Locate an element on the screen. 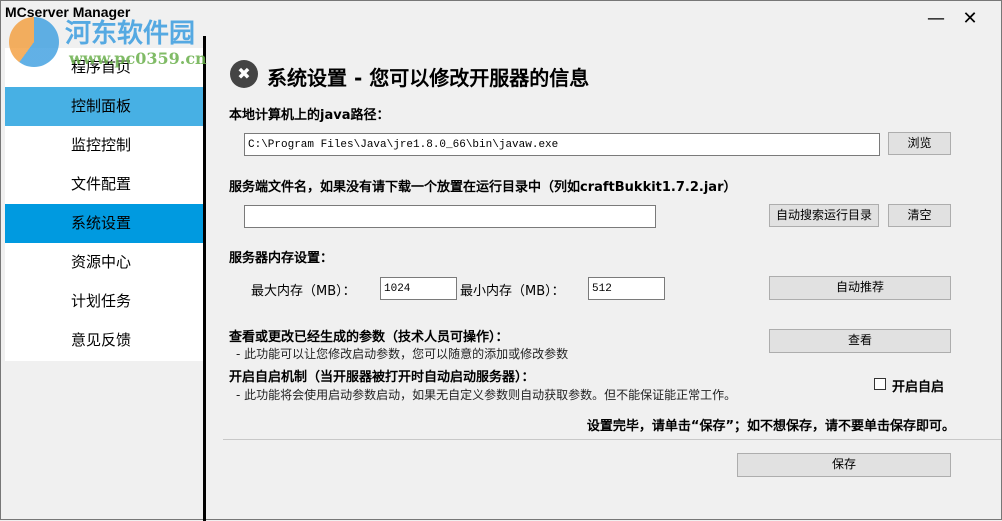 This screenshot has height=521, width=1002. server-file-input is located at coordinates (450, 216).